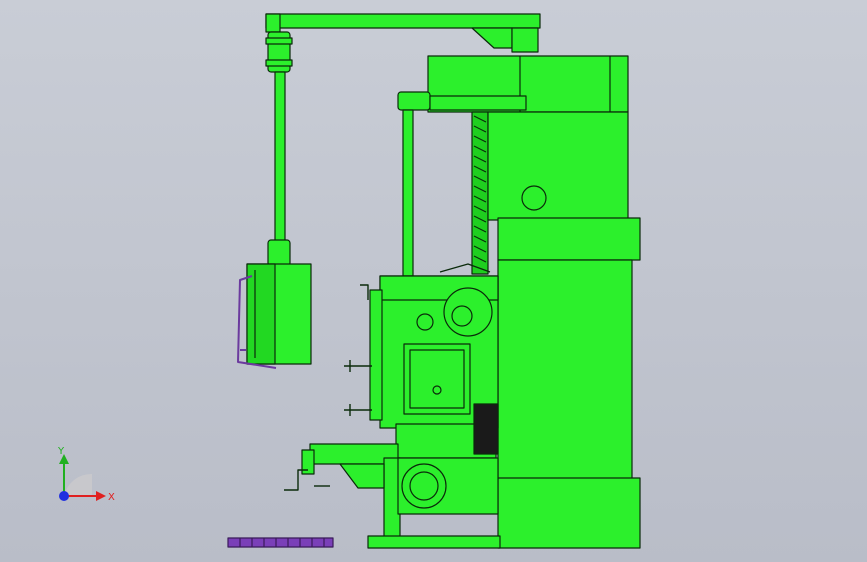 This screenshot has height=562, width=867. Describe the element at coordinates (111, 497) in the screenshot. I see `x-axis-label: X` at that location.